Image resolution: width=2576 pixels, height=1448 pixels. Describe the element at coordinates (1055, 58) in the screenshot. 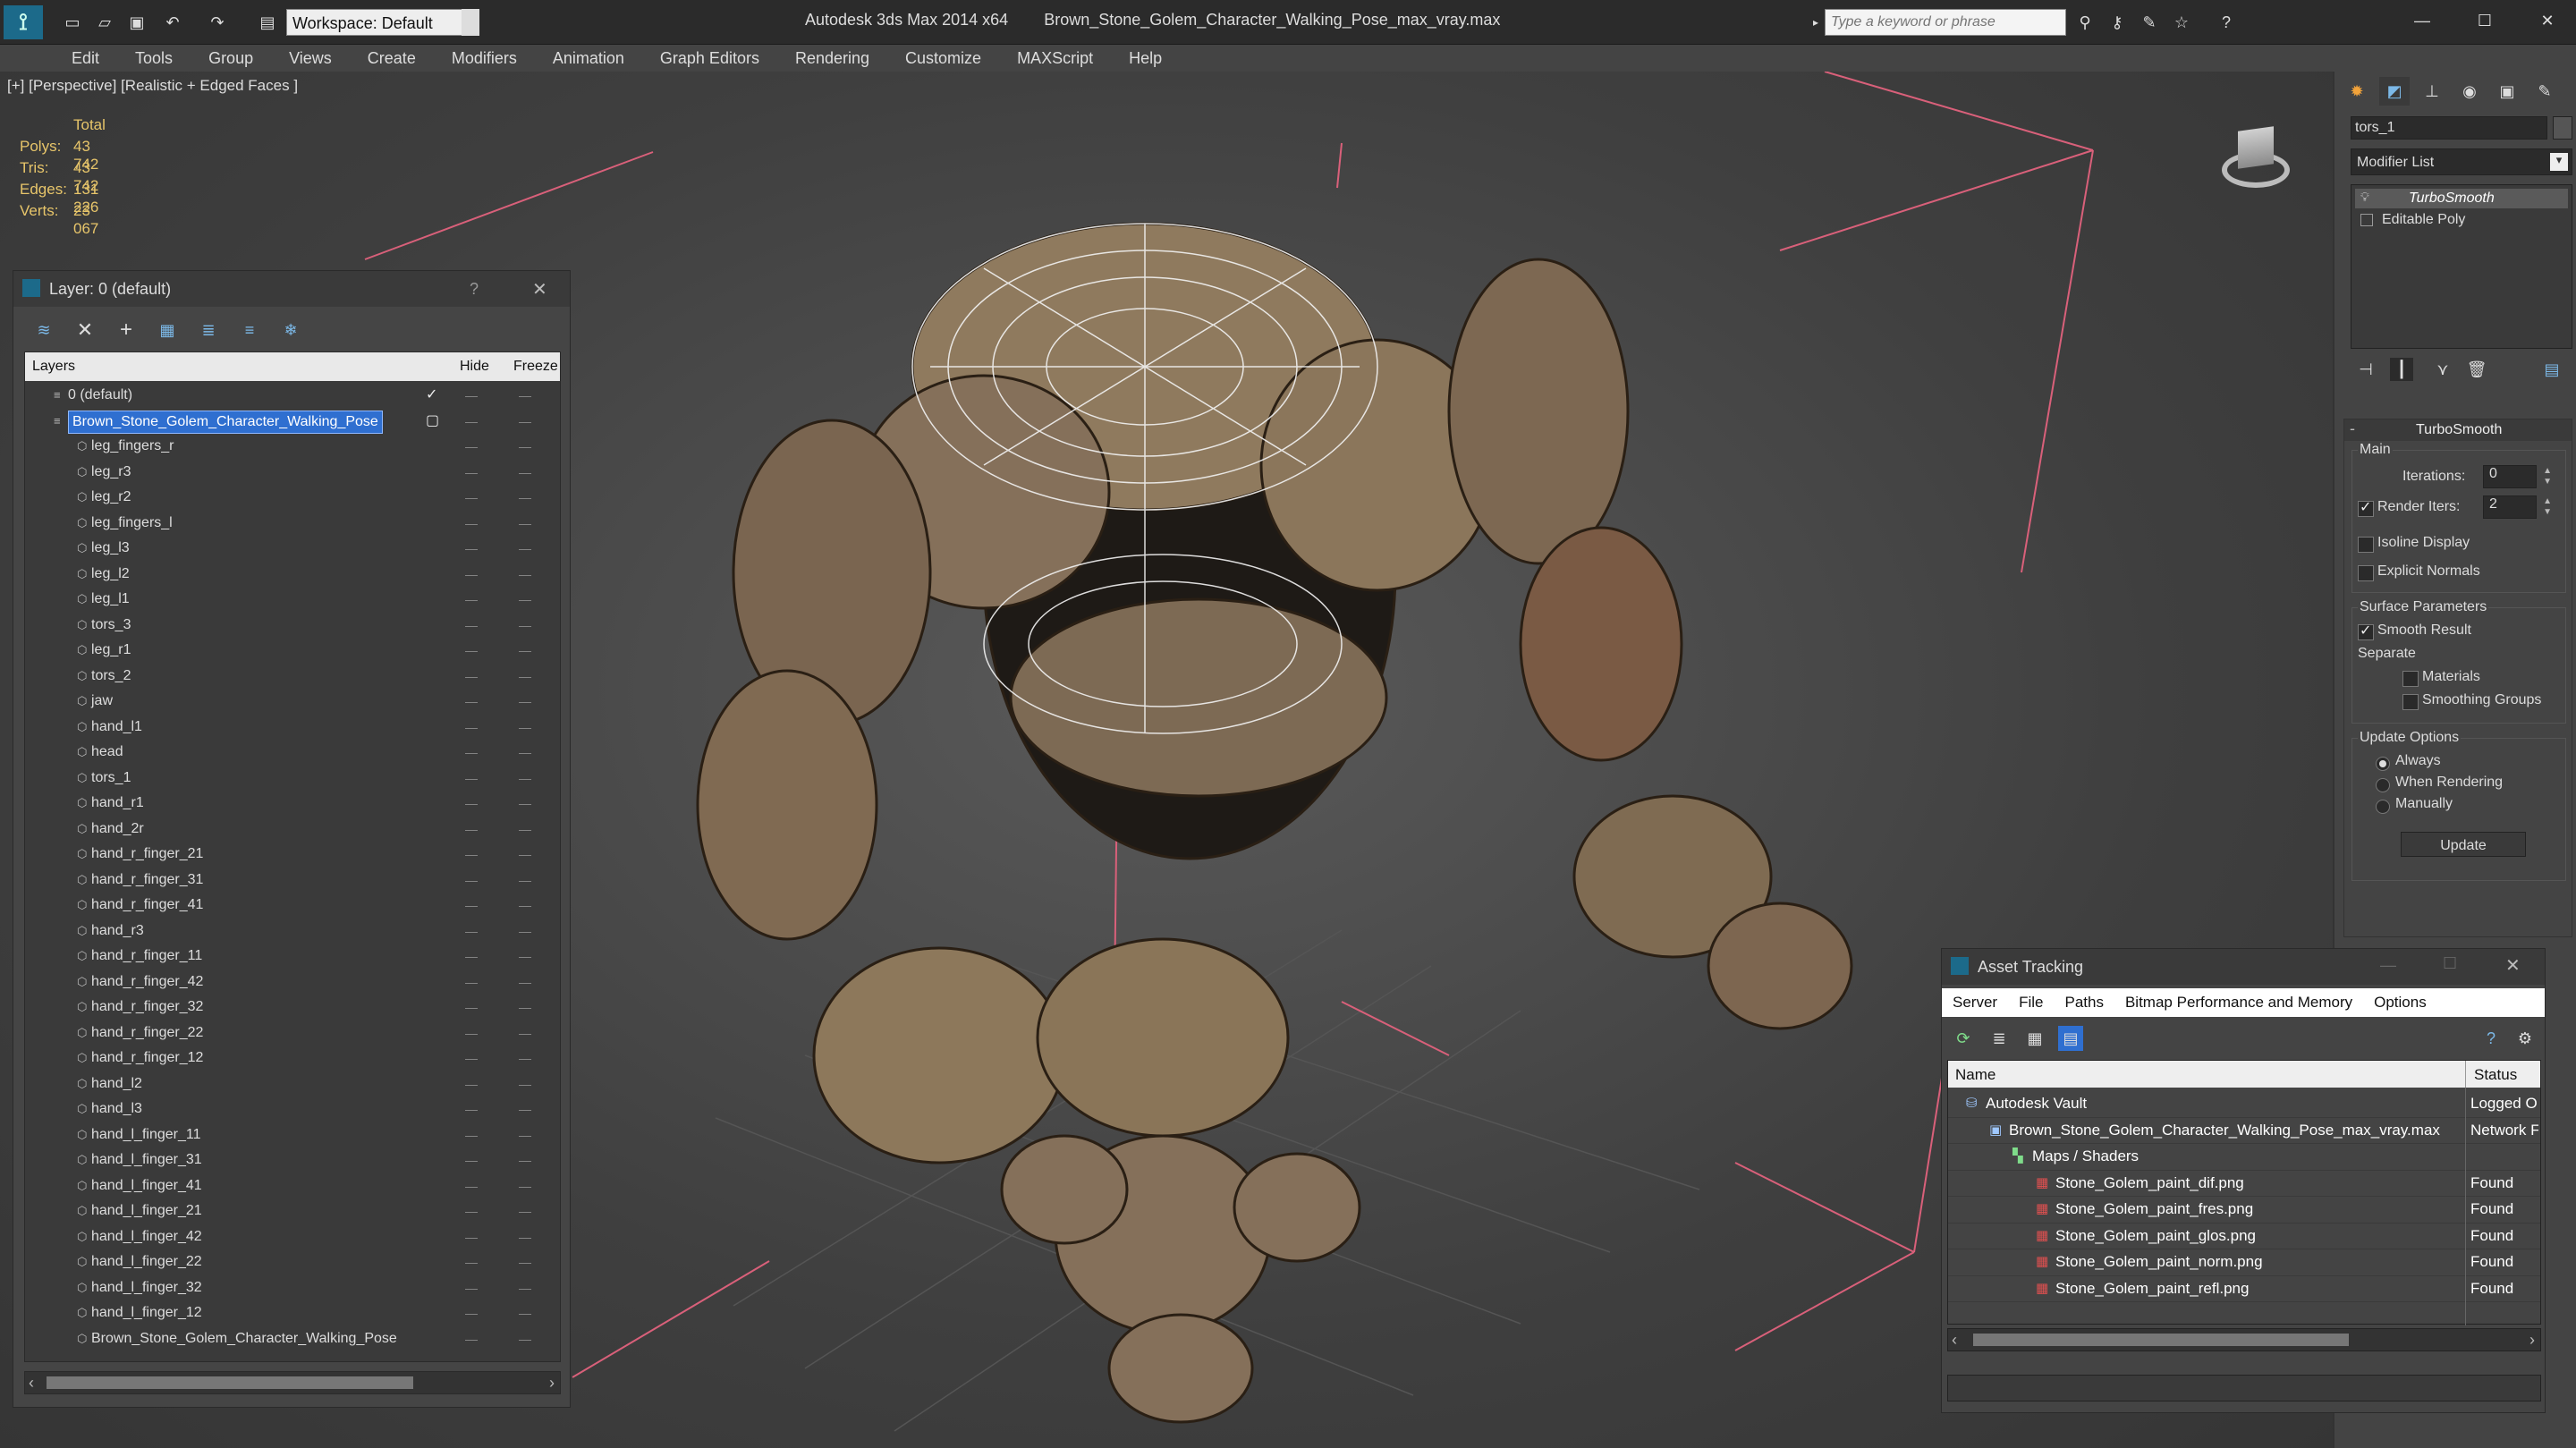

I see `menu-maxscript: MAXScript` at that location.